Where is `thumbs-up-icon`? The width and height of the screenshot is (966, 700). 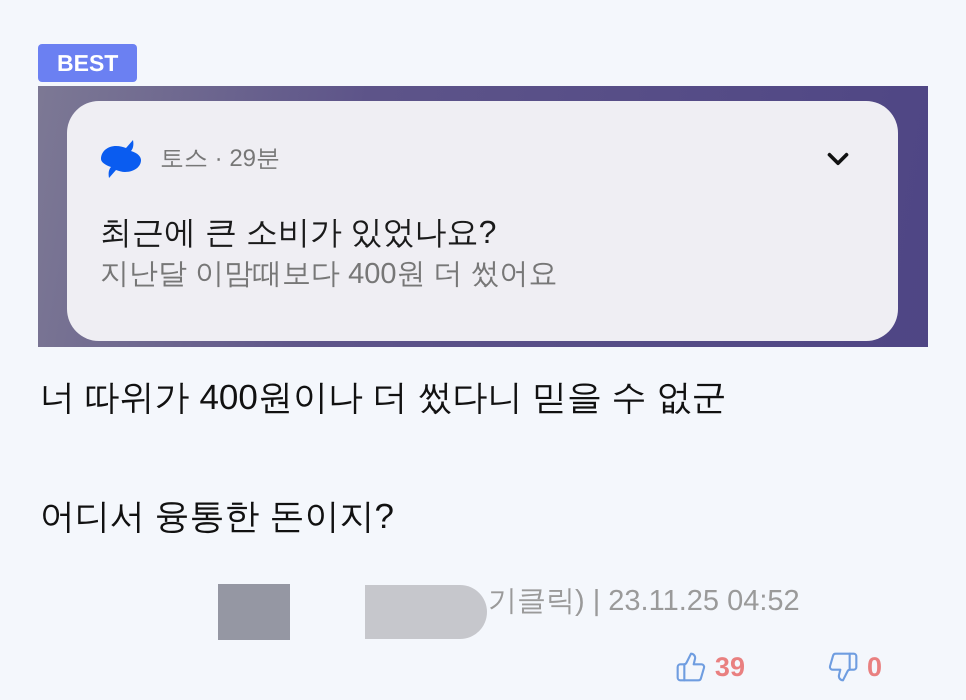
thumbs-up-icon is located at coordinates (690, 667).